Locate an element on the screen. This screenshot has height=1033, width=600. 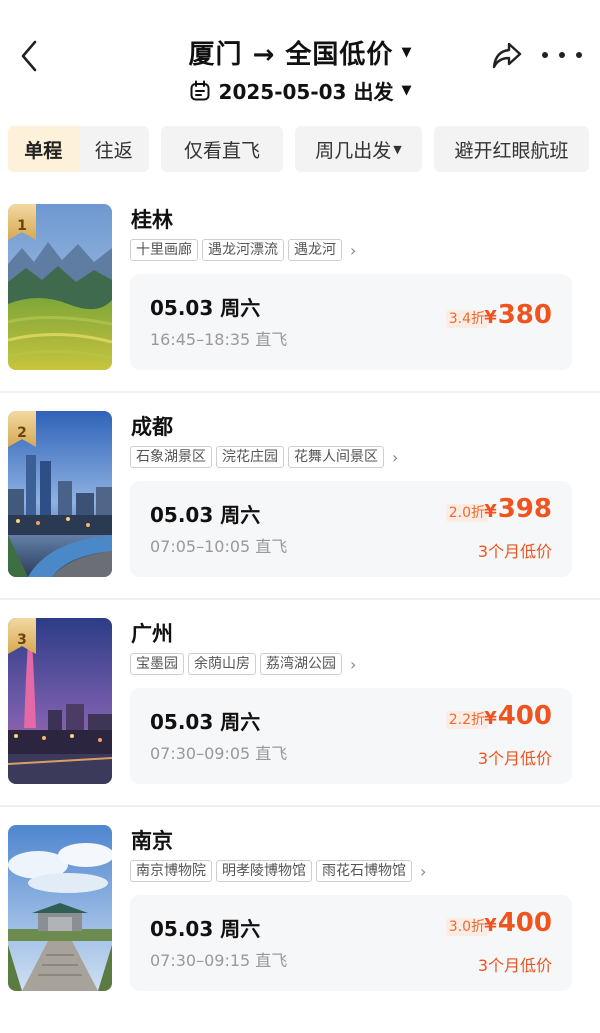
flight-offer: 05.03 周六 07:30–09:15 直飞 3.0折 ¥400 3个月低价 is located at coordinates (351, 943).